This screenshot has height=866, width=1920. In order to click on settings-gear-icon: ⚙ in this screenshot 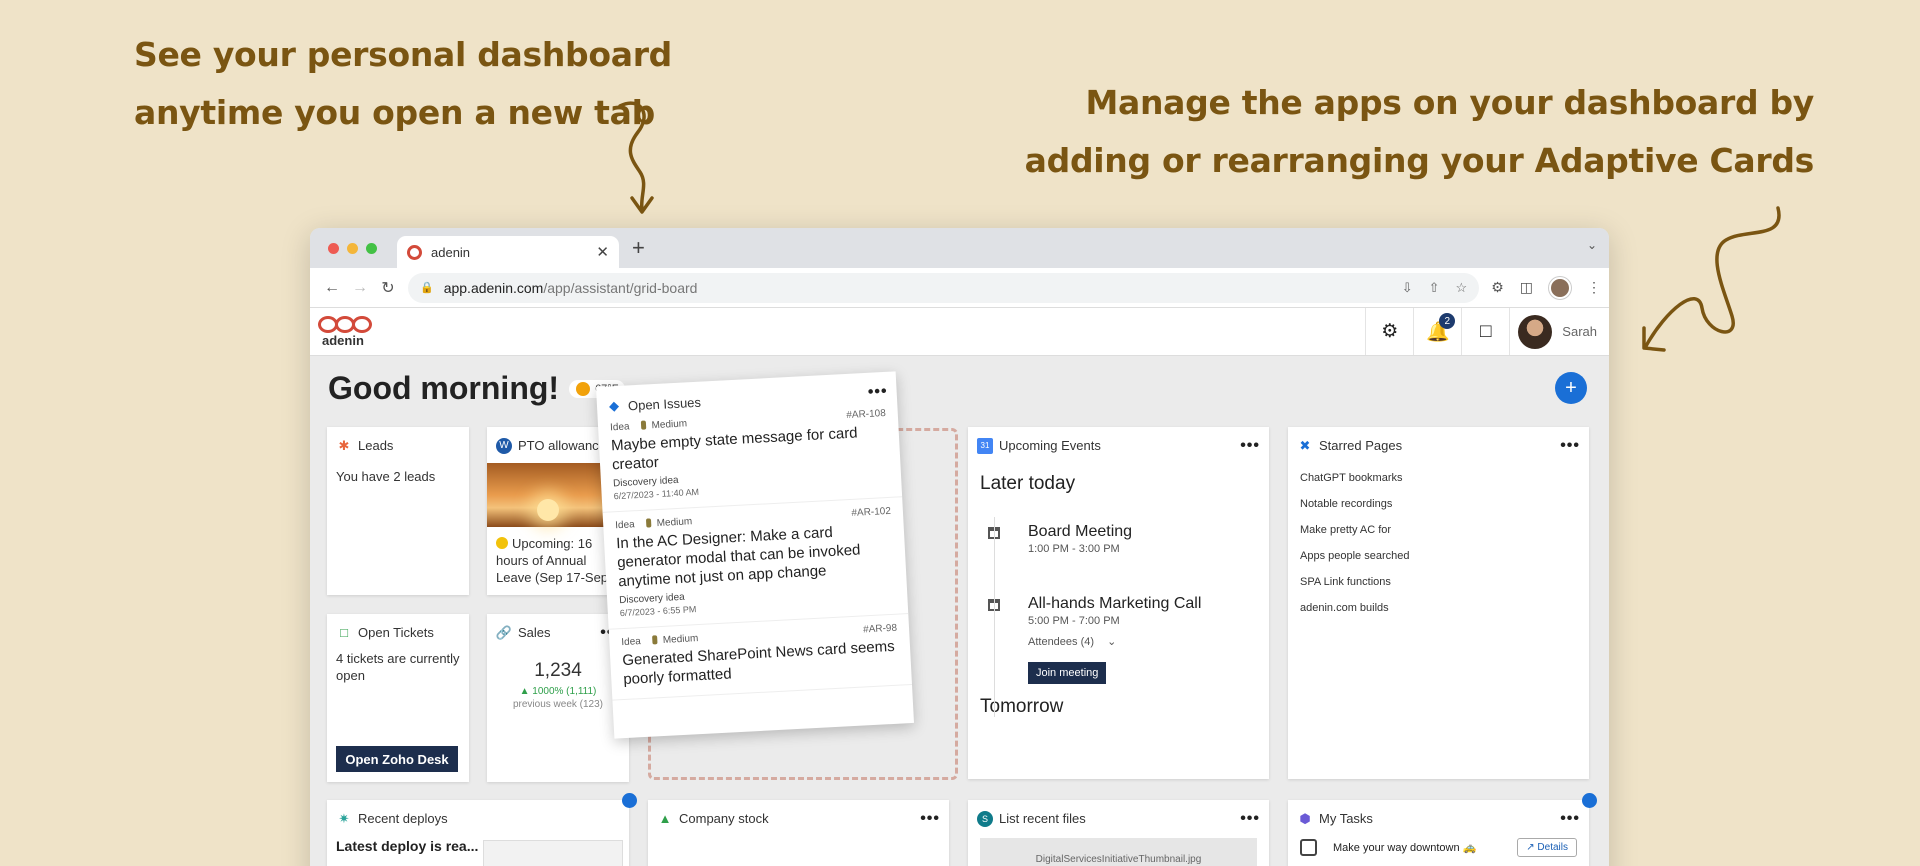, I will do `click(1389, 331)`.